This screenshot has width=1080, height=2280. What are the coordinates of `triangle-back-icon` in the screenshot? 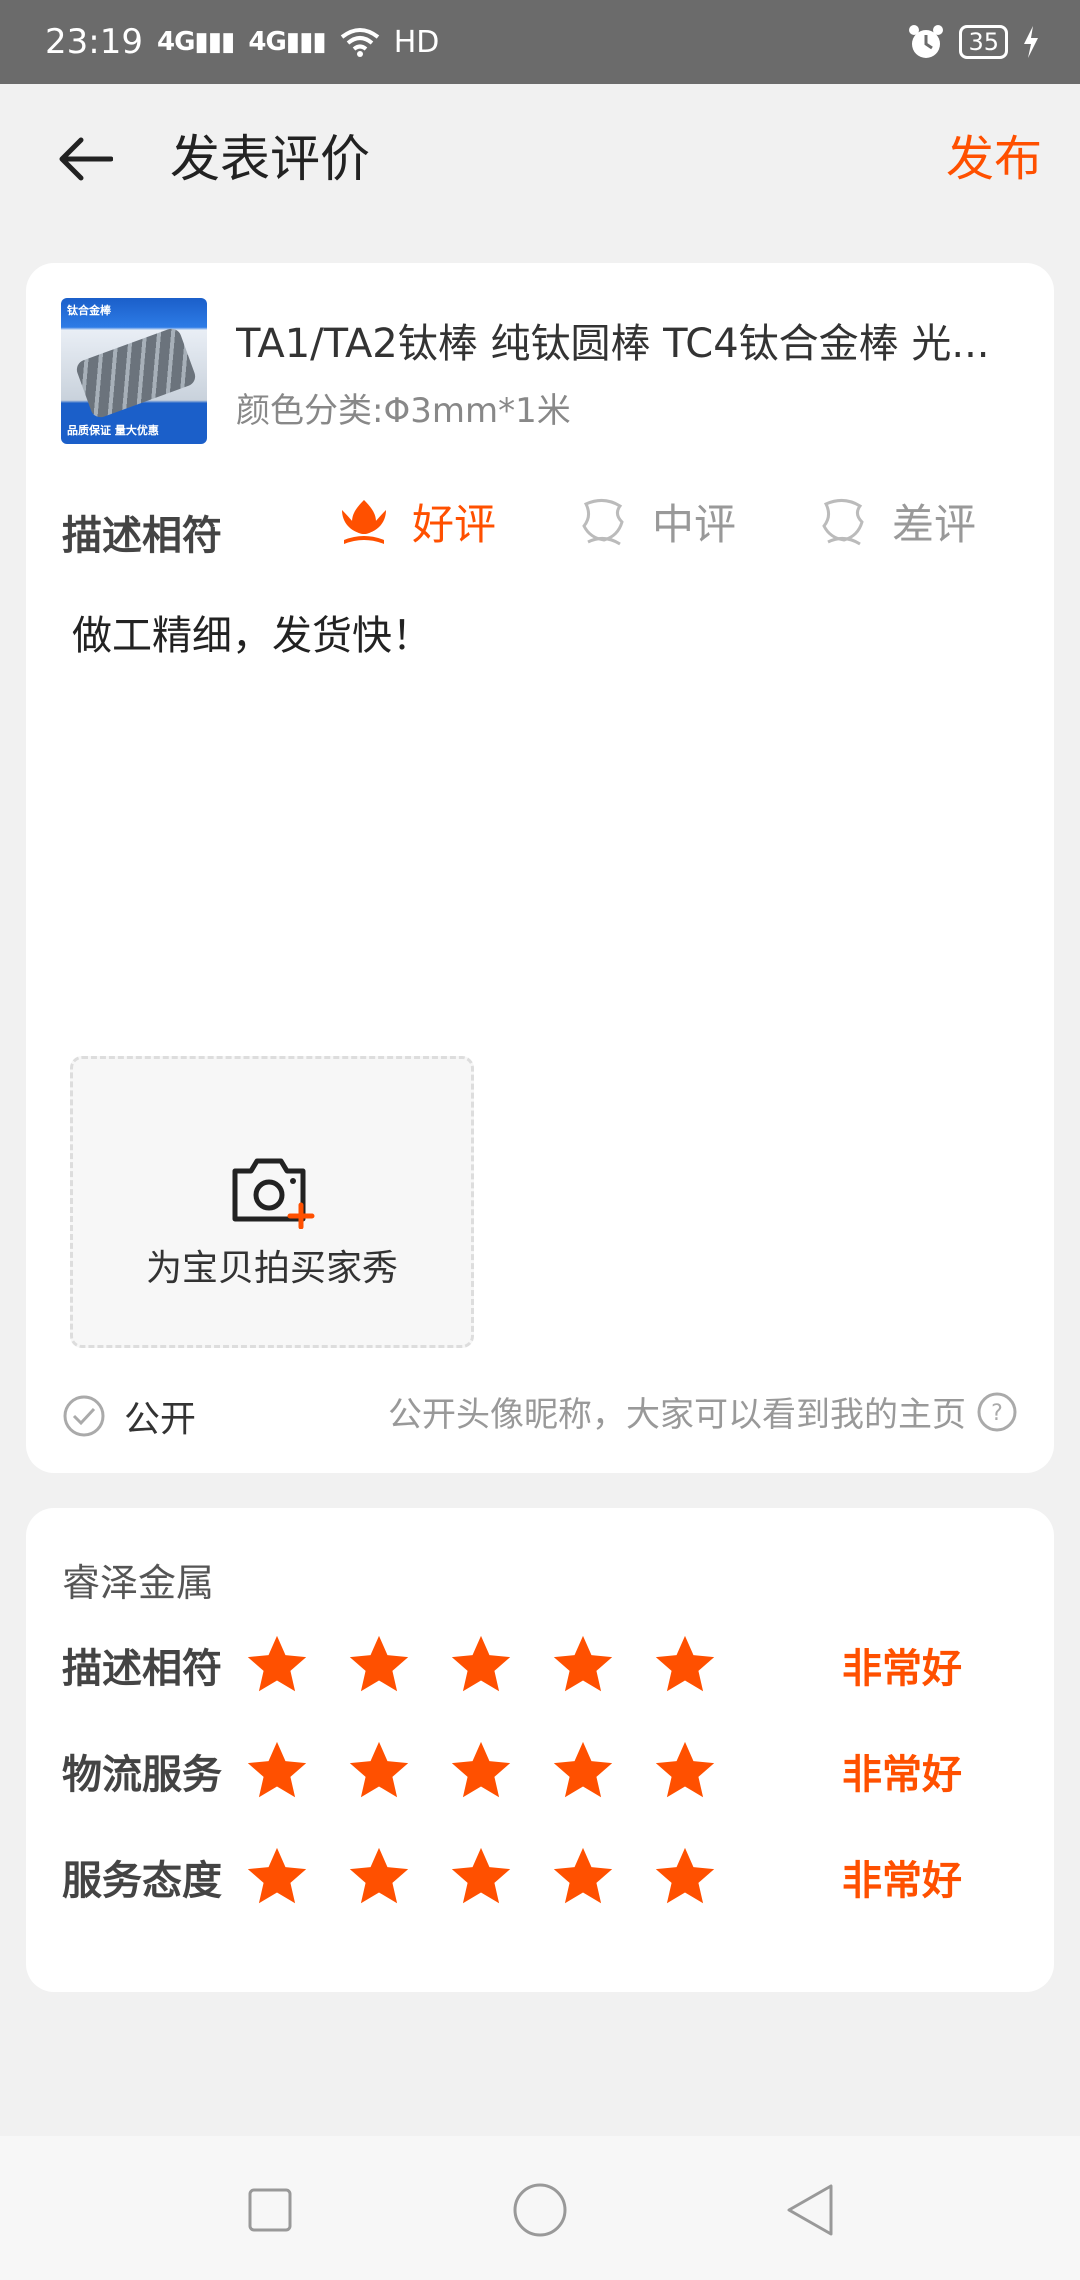 It's located at (810, 2210).